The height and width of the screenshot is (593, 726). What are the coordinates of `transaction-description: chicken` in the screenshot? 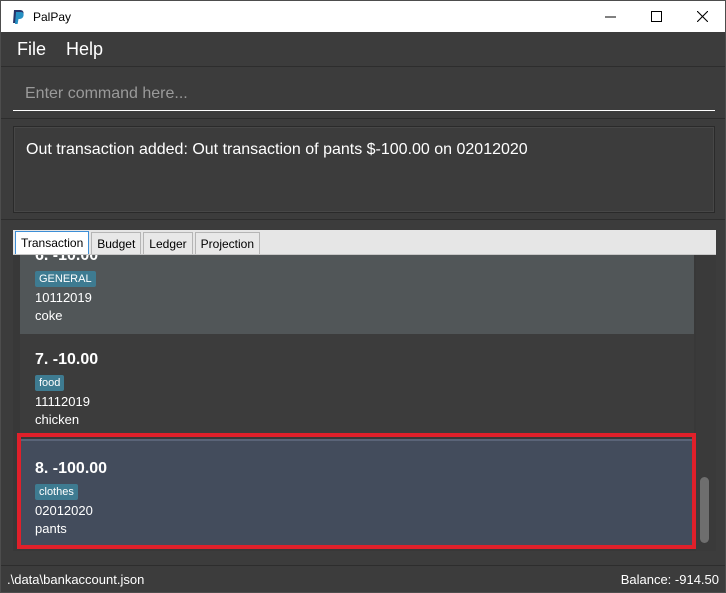 It's located at (57, 419).